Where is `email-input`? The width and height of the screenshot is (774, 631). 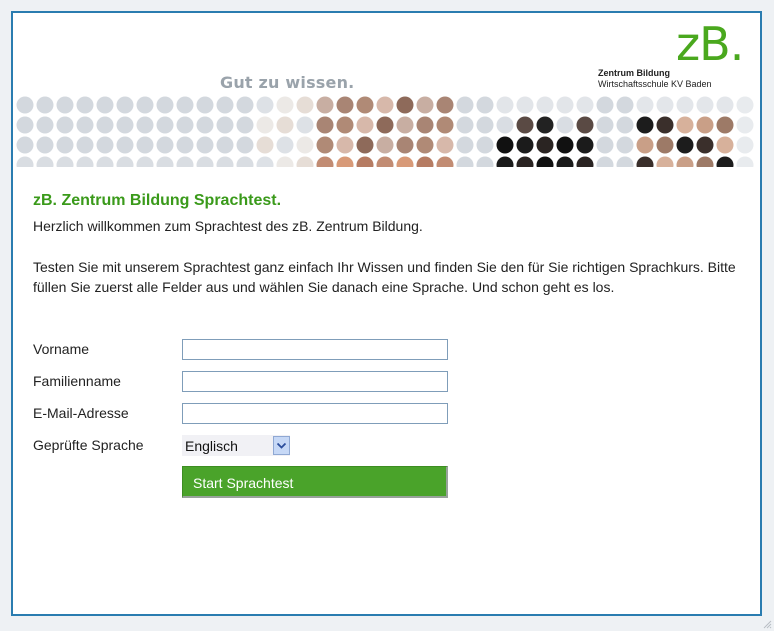
email-input is located at coordinates (315, 413).